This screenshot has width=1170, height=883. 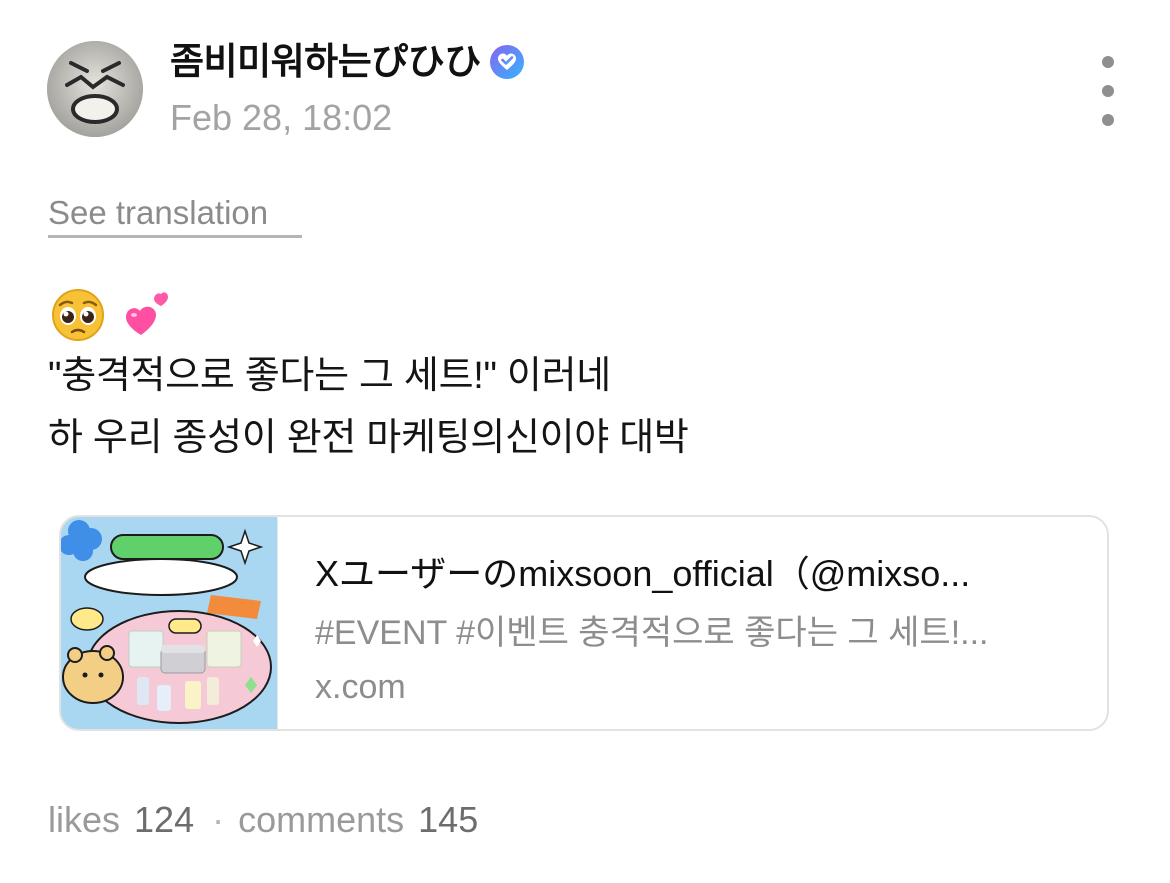 I want to click on avatar, so click(x=95, y=89).